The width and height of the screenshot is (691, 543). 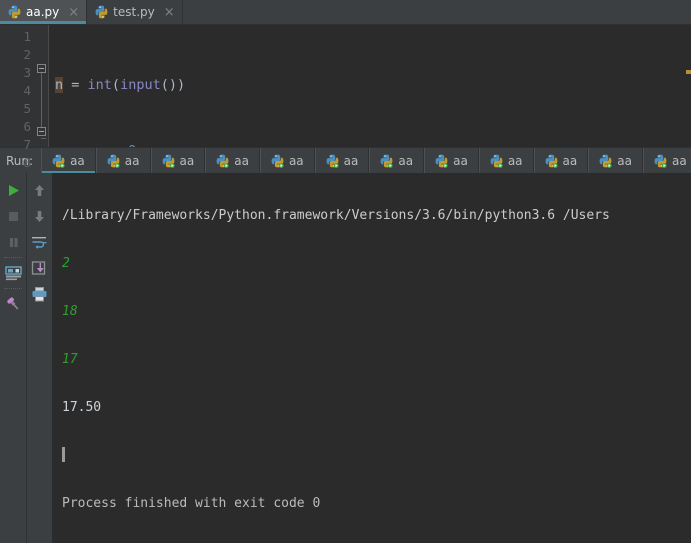 I want to click on token-identifier-n: n, so click(x=59, y=85).